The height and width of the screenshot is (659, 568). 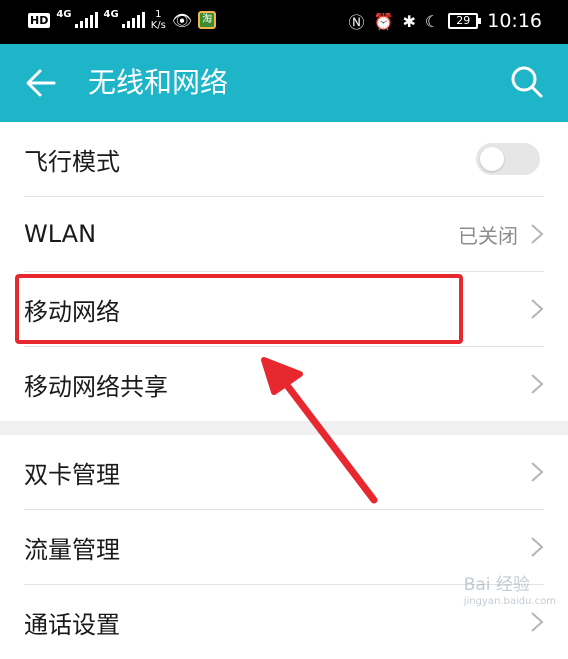 I want to click on airplane-mode-toggle, so click(x=508, y=159).